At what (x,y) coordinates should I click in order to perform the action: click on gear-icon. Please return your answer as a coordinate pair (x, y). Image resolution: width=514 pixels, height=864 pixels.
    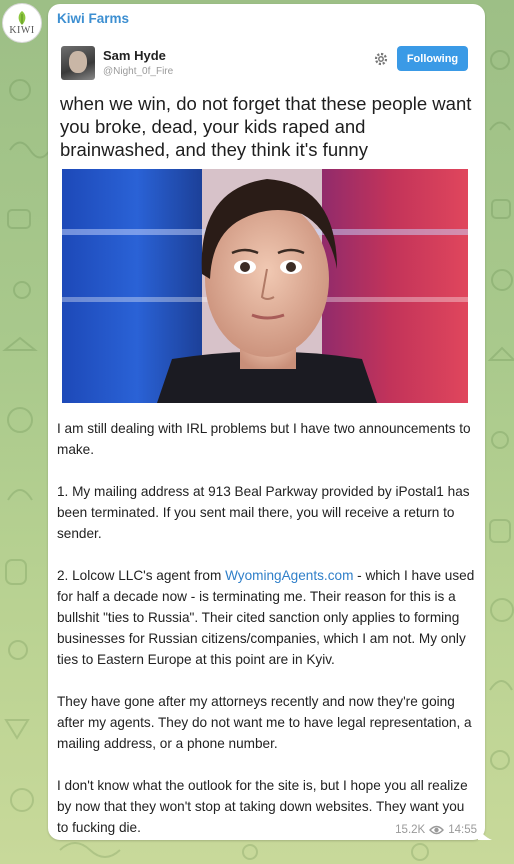
    Looking at the image, I should click on (381, 59).